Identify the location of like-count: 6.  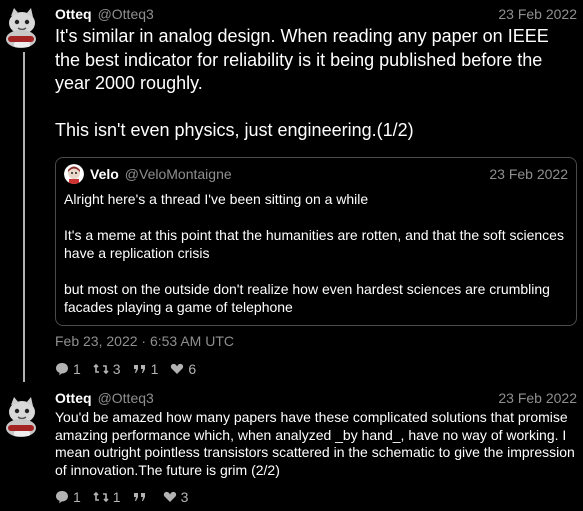
(192, 368).